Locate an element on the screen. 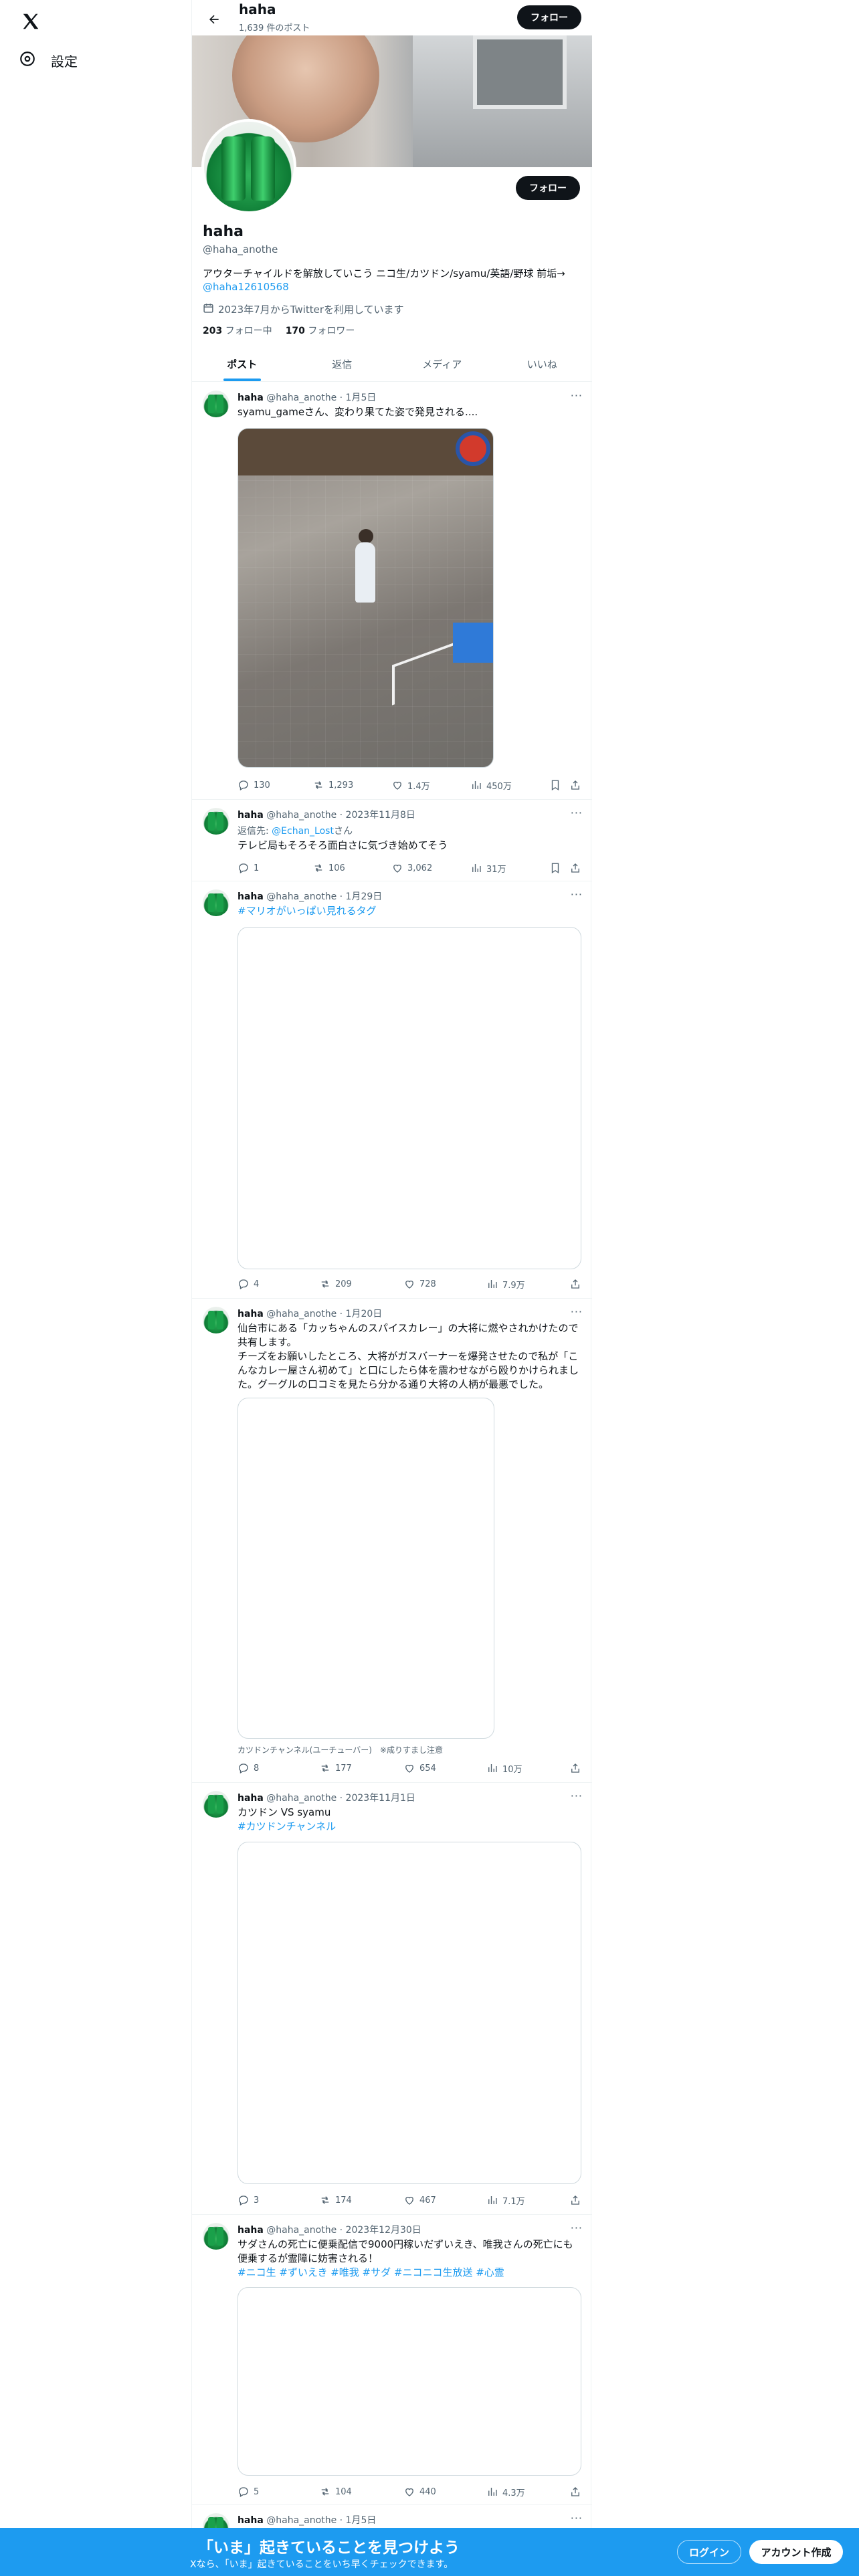  topbar-follow-button: フォロー is located at coordinates (549, 17).